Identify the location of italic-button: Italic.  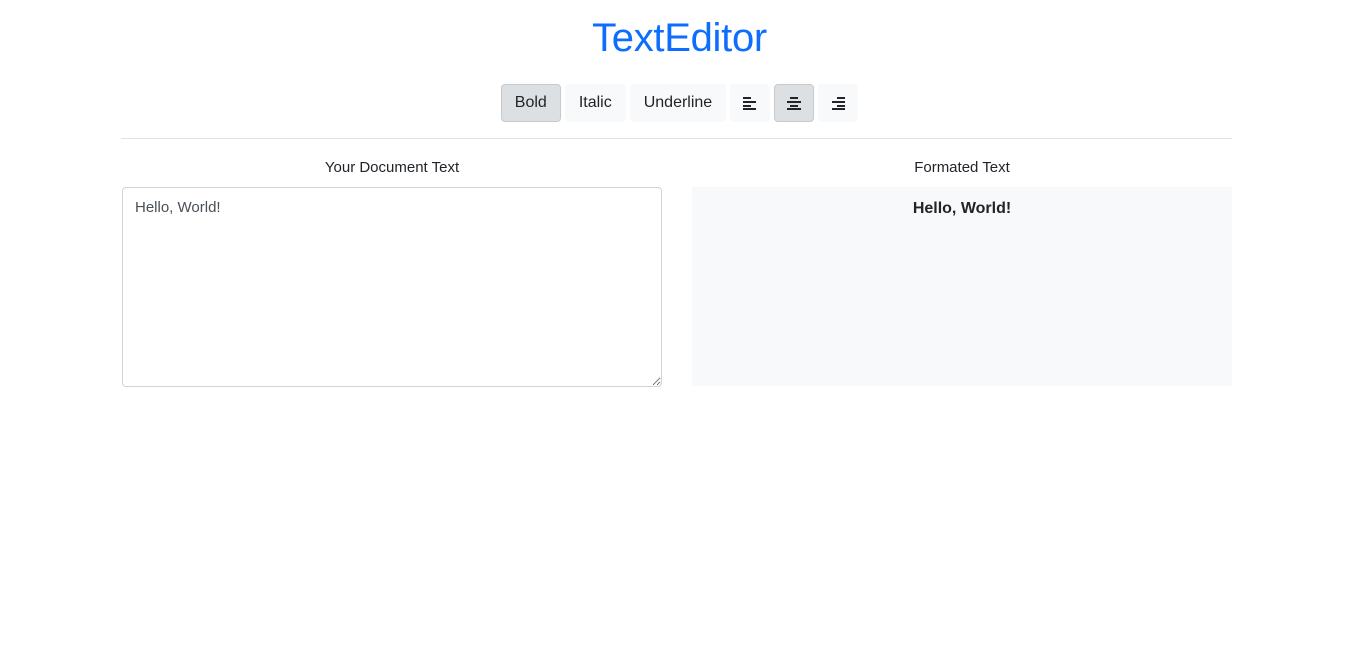
(595, 103).